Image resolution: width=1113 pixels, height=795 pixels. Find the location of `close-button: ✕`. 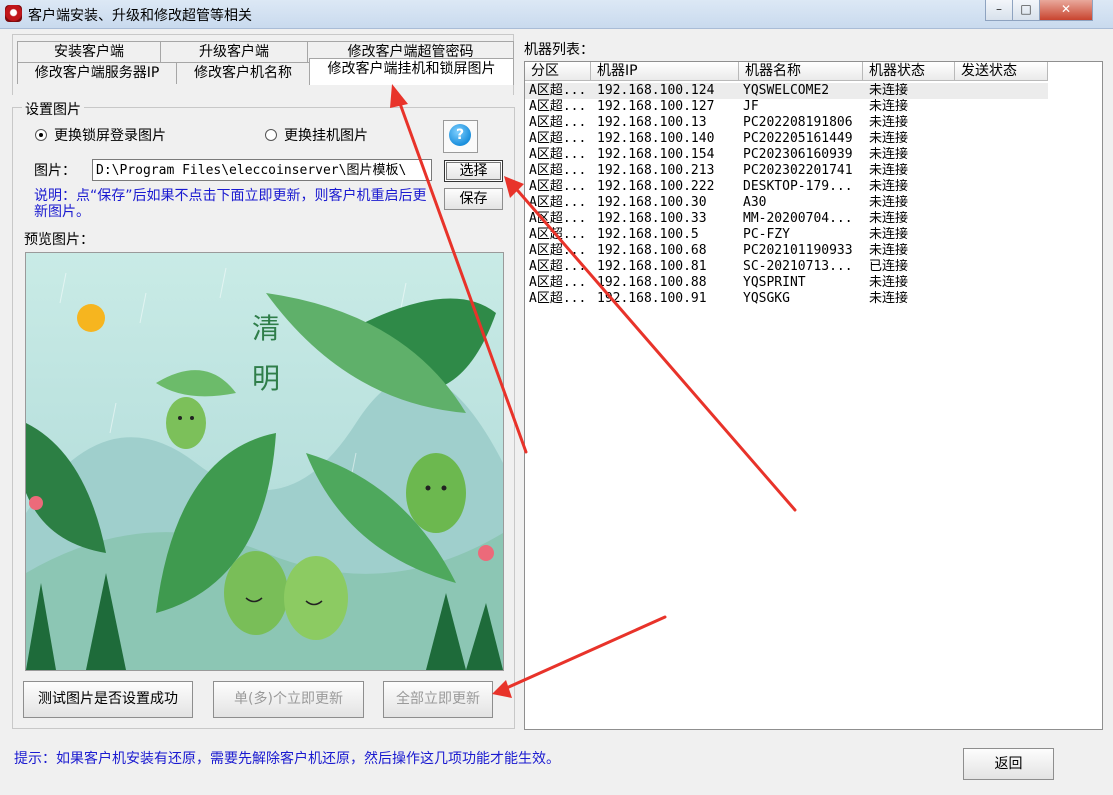

close-button: ✕ is located at coordinates (1066, 10).